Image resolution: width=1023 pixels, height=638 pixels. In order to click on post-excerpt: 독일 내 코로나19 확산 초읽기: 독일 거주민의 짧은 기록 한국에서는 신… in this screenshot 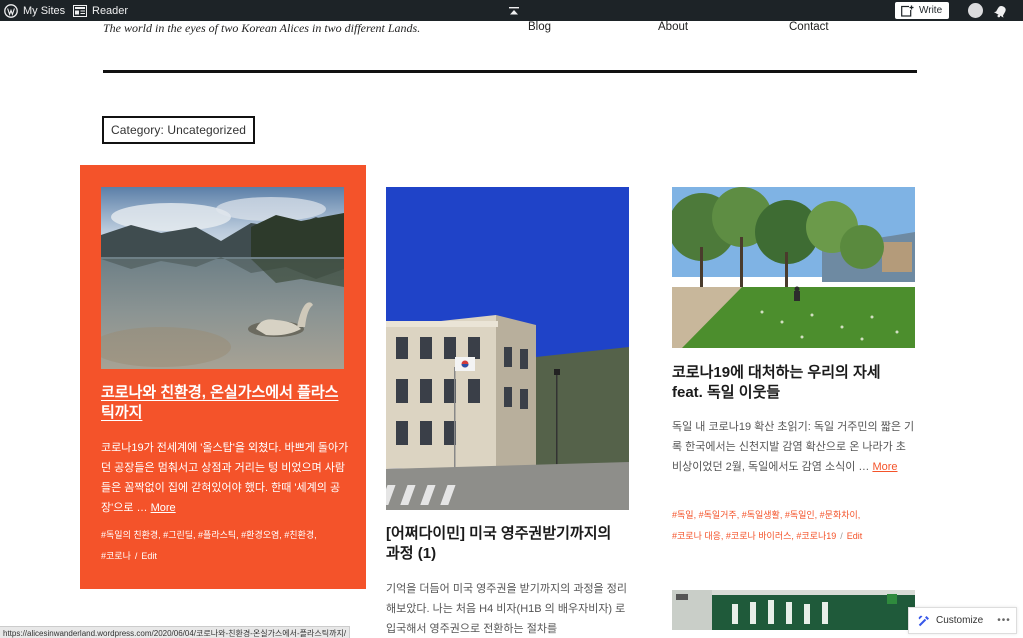, I will do `click(793, 447)`.